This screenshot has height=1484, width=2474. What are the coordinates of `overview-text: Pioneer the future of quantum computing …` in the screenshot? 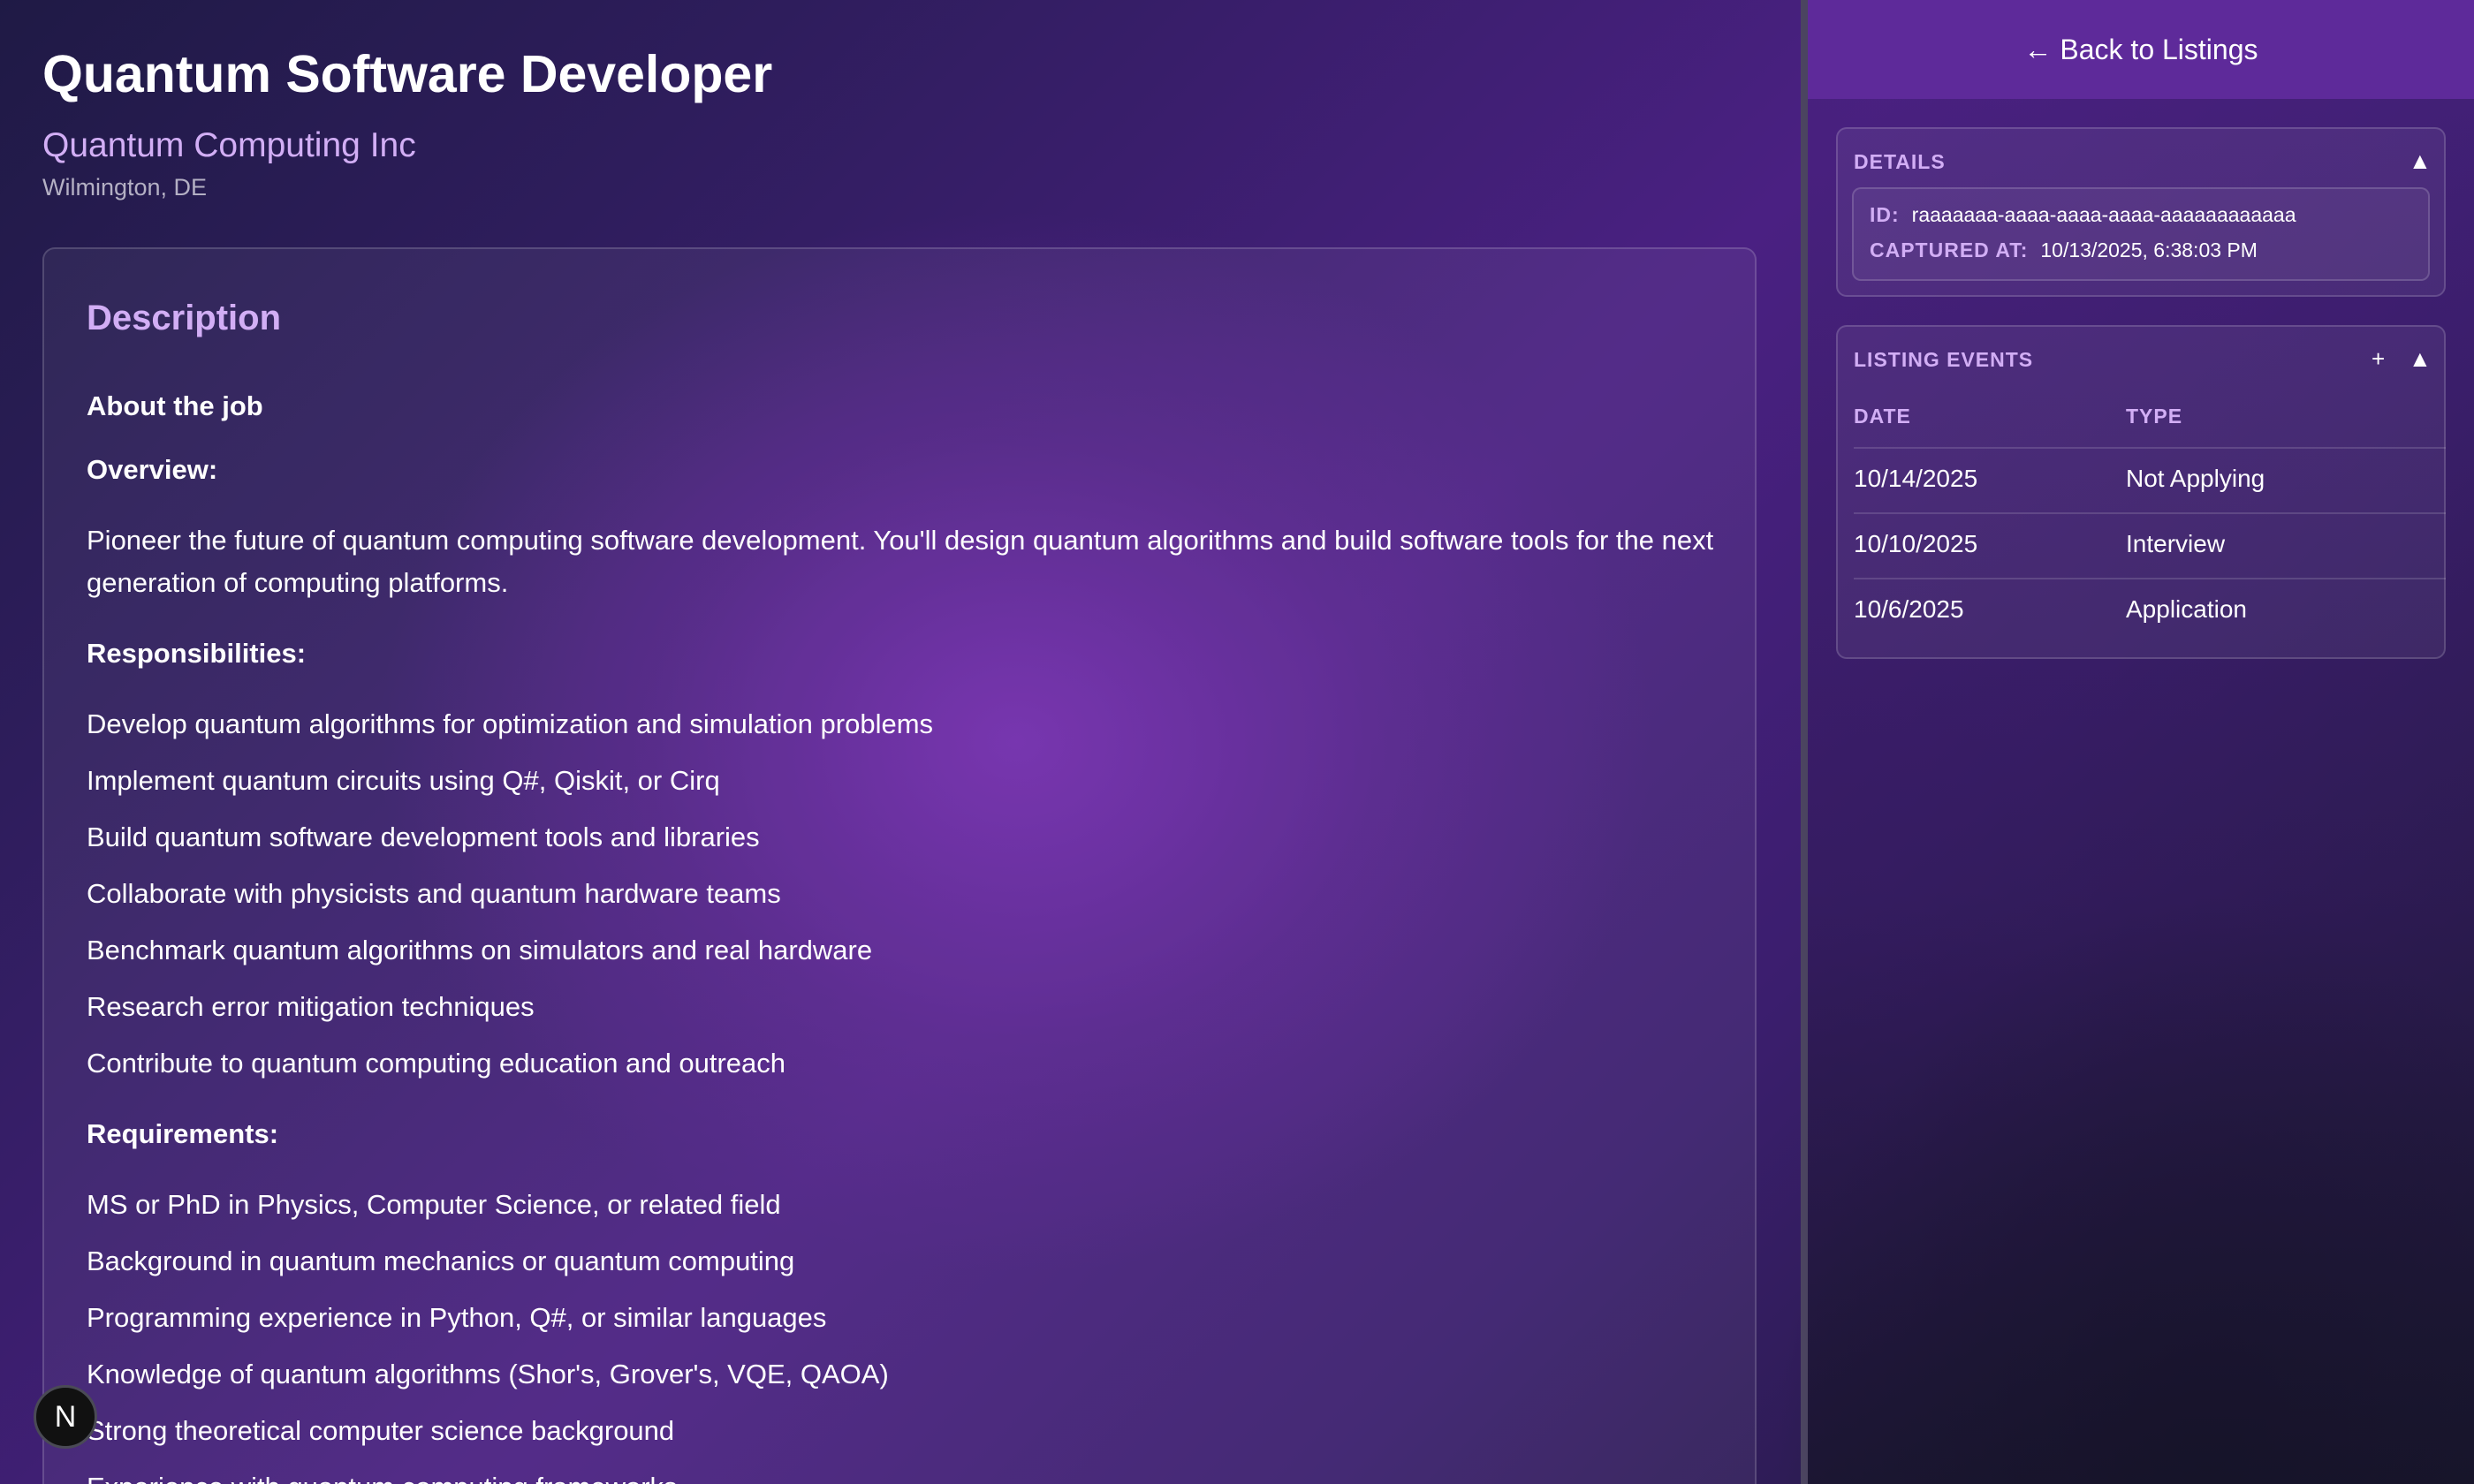 It's located at (900, 561).